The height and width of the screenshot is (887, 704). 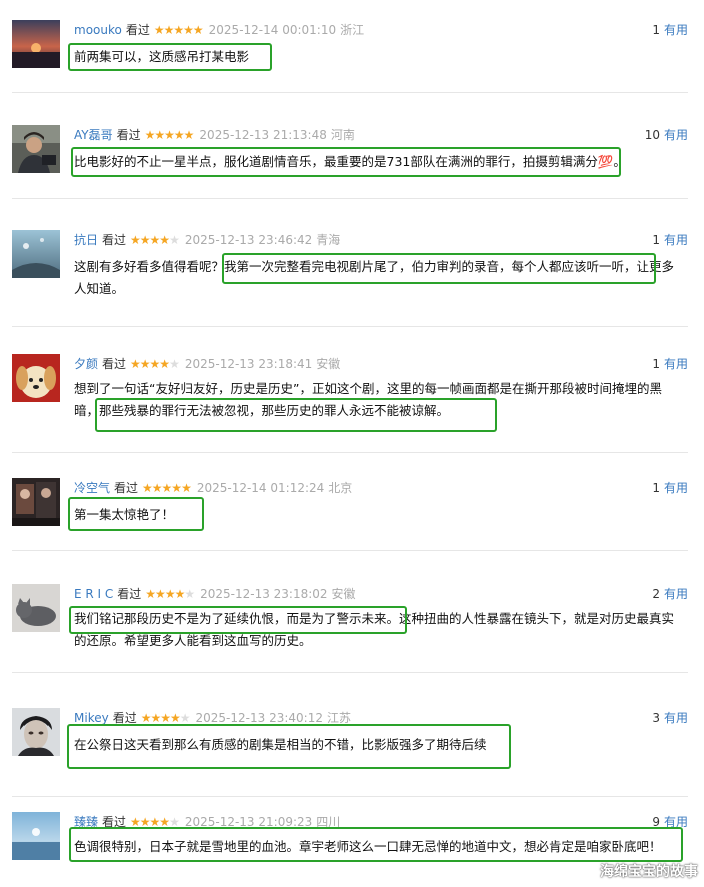 What do you see at coordinates (93, 135) in the screenshot?
I see `username-link: AY磊哥` at bounding box center [93, 135].